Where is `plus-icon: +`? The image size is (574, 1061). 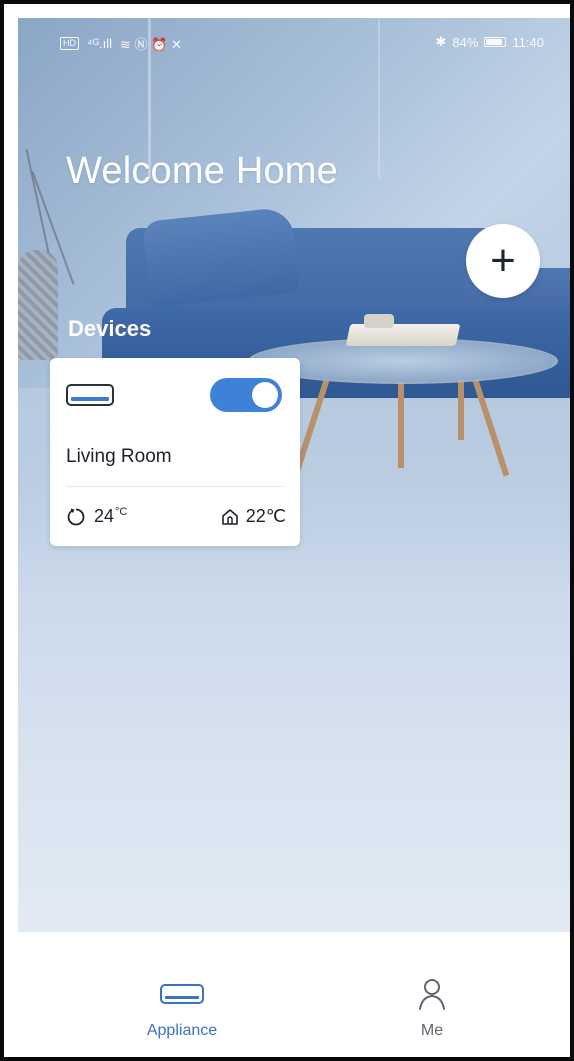 plus-icon: + is located at coordinates (503, 260).